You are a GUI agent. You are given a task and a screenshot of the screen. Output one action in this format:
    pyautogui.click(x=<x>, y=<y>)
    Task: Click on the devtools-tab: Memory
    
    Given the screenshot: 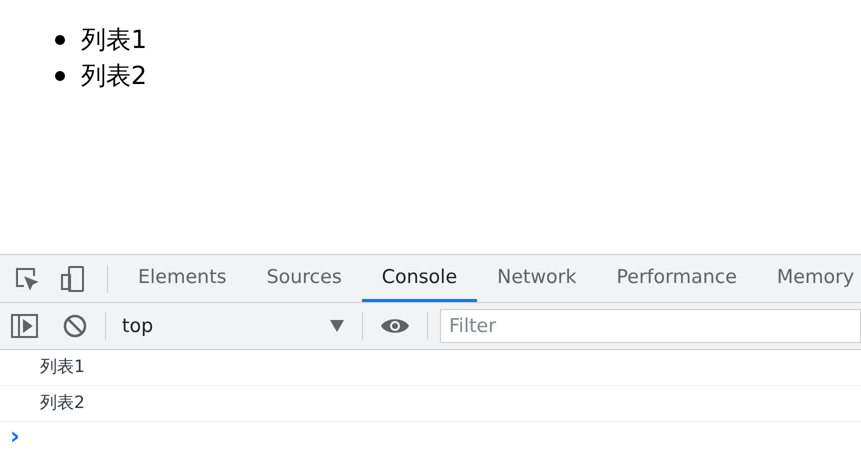 What is the action you would take?
    pyautogui.click(x=808, y=278)
    